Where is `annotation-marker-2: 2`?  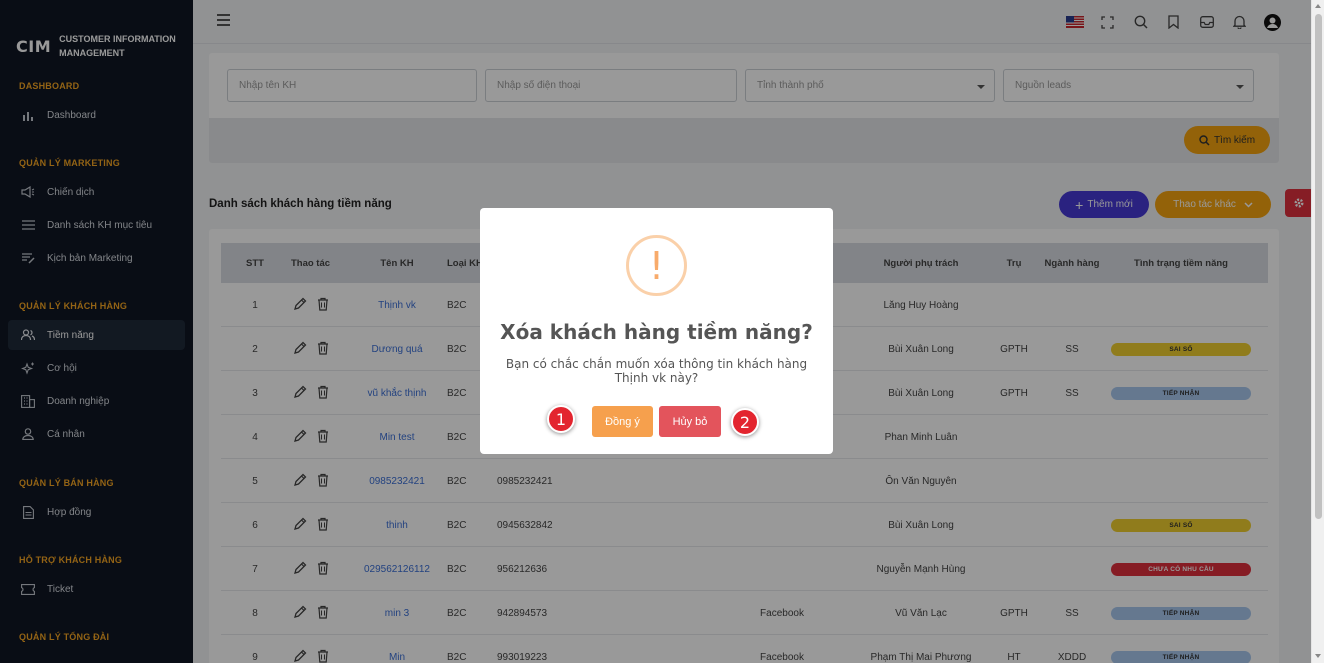 annotation-marker-2: 2 is located at coordinates (745, 422).